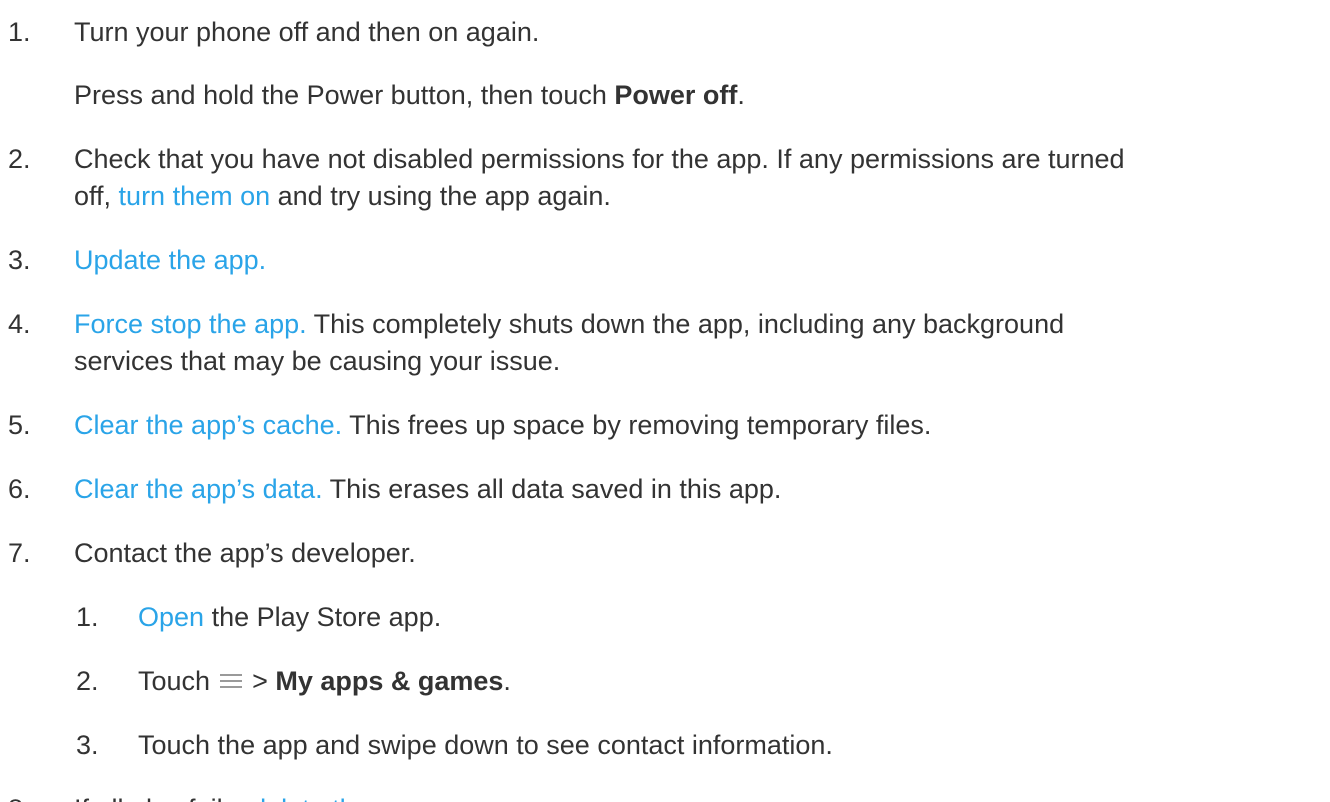  What do you see at coordinates (171, 617) in the screenshot?
I see `open-play-store-link: Open` at bounding box center [171, 617].